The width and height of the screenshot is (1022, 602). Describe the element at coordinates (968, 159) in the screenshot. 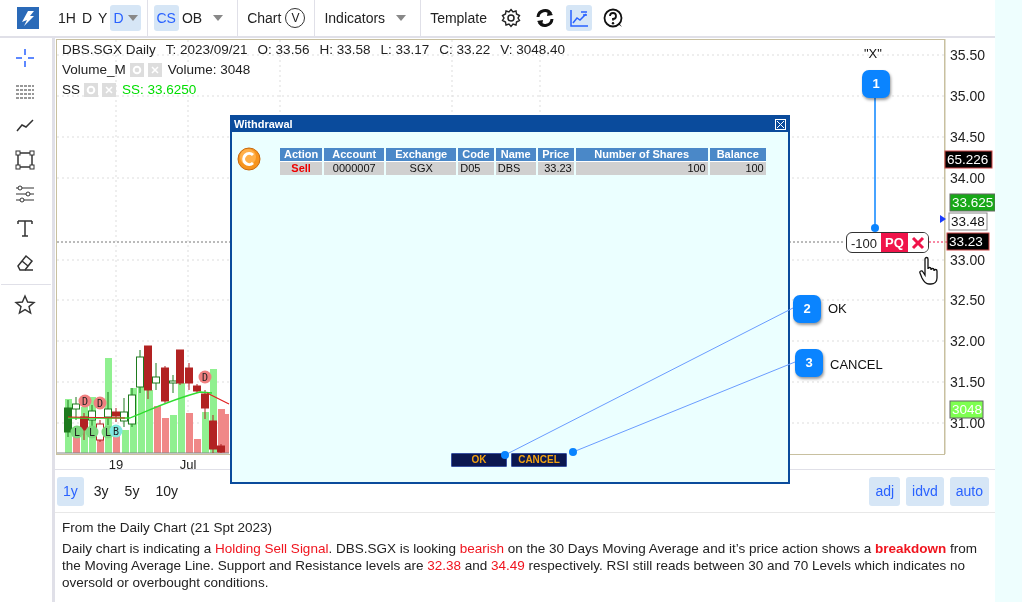

I see `price-tag: 65.226` at that location.